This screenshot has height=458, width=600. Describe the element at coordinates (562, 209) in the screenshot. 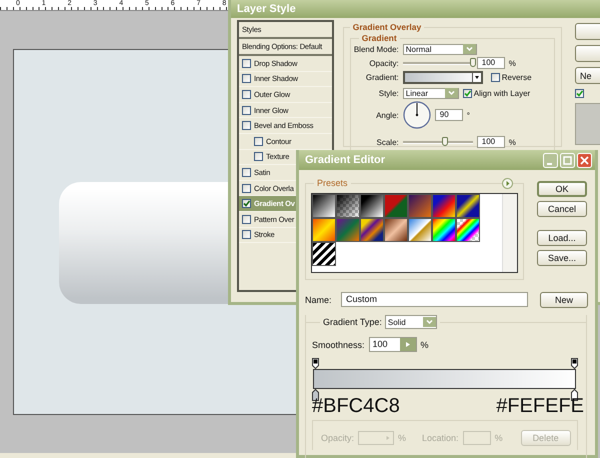

I see `dialog-button: Cancel` at that location.